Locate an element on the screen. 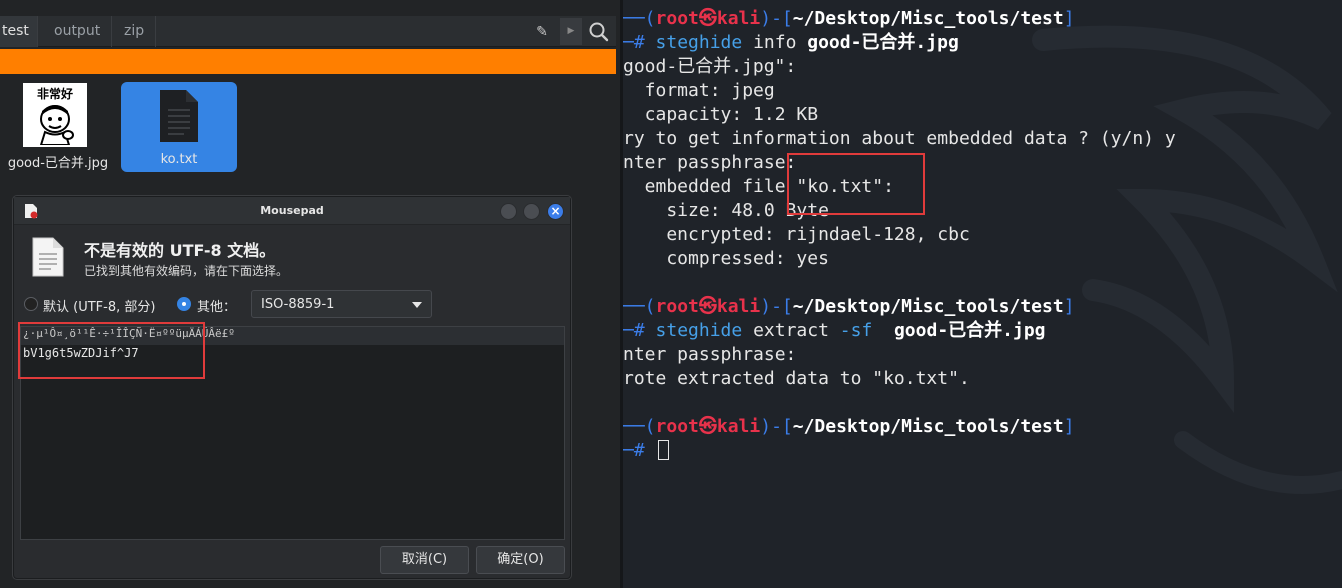 The height and width of the screenshot is (588, 1342). radio-default-label: 默认 (UTF-8, 部分) is located at coordinates (99, 305).